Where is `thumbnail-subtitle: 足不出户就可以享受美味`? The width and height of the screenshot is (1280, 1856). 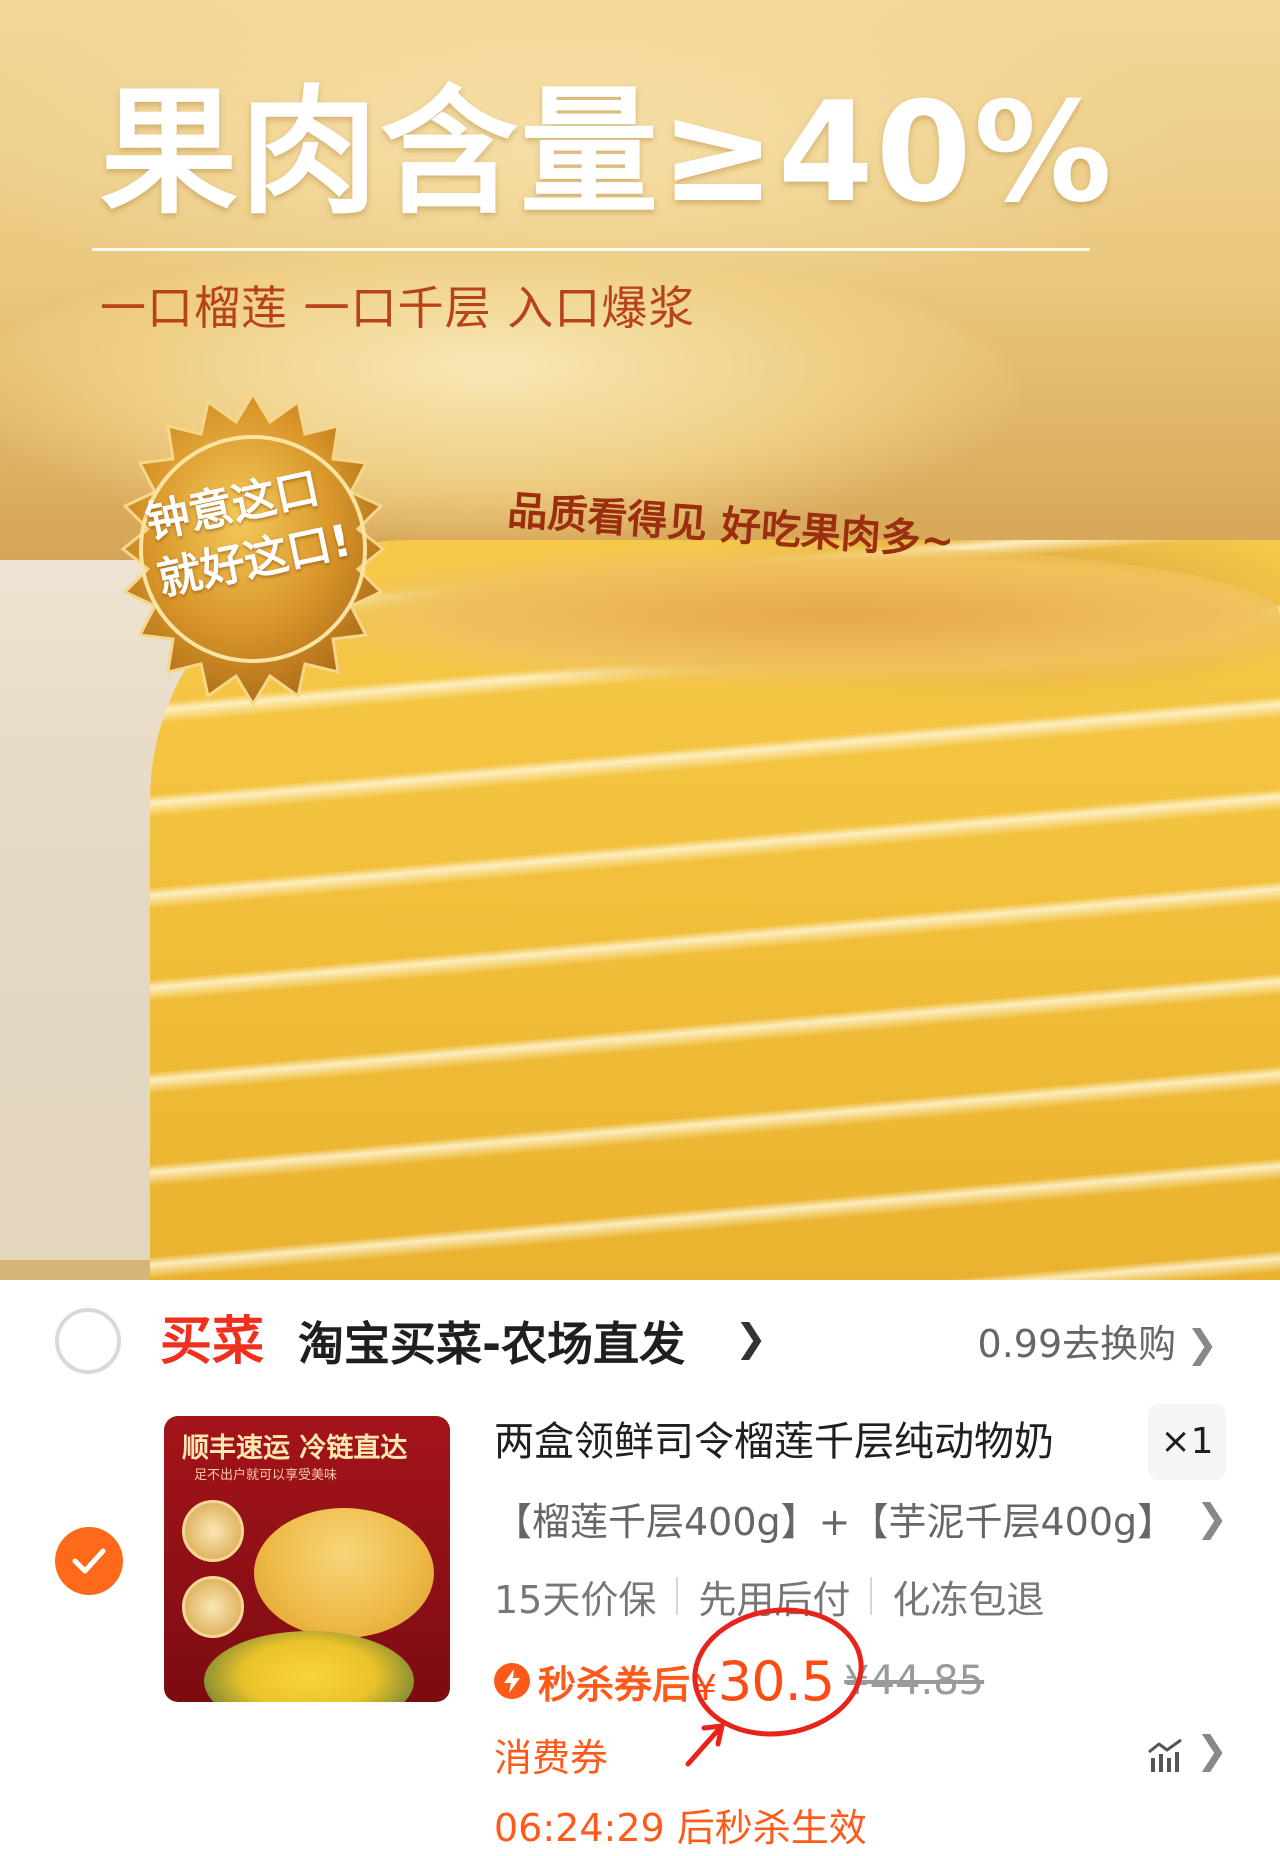 thumbnail-subtitle: 足不出户就可以享受美味 is located at coordinates (266, 1475).